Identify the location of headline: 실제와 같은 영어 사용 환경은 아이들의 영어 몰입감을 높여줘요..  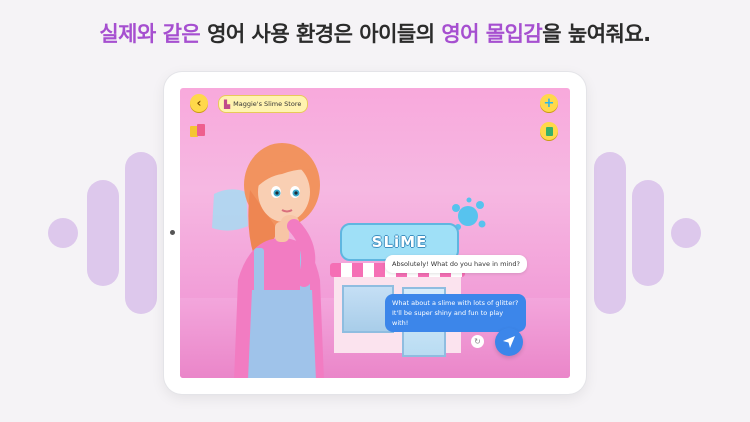
(375, 33).